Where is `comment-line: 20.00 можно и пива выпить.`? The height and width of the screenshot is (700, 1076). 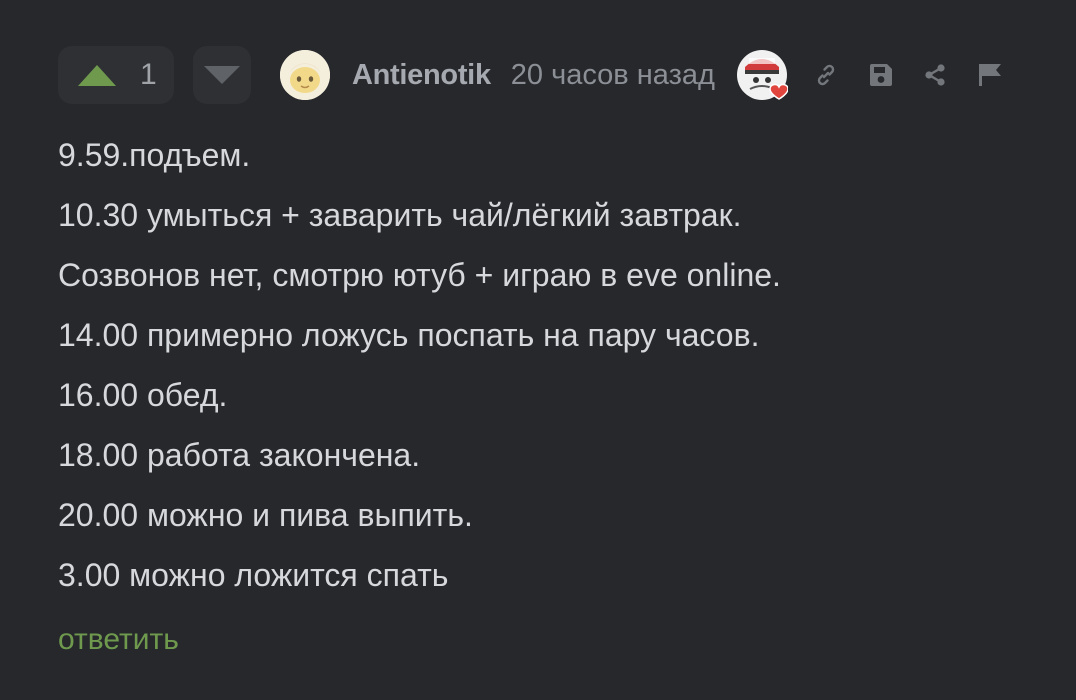
comment-line: 20.00 можно и пива выпить. is located at coordinates (265, 515).